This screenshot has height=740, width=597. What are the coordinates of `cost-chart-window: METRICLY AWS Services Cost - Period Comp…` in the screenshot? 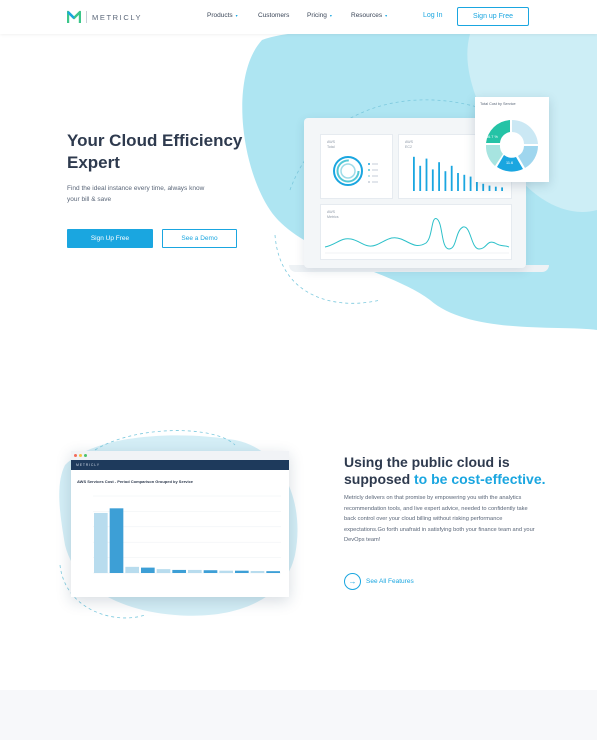 It's located at (180, 524).